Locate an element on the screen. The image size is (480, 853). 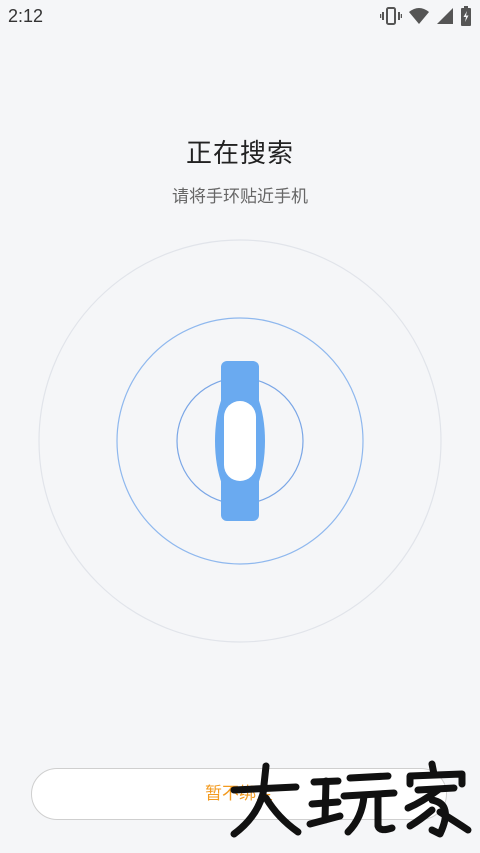
fitness-band-icon is located at coordinates (240, 441).